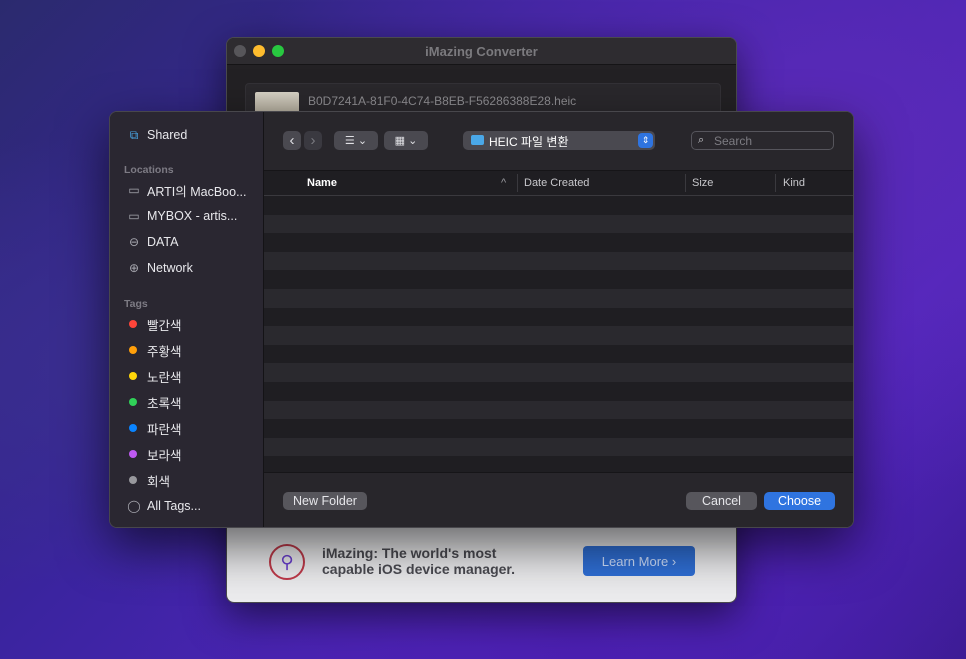  Describe the element at coordinates (134, 134) in the screenshot. I see `shared-folder-icon: ⧉` at that location.